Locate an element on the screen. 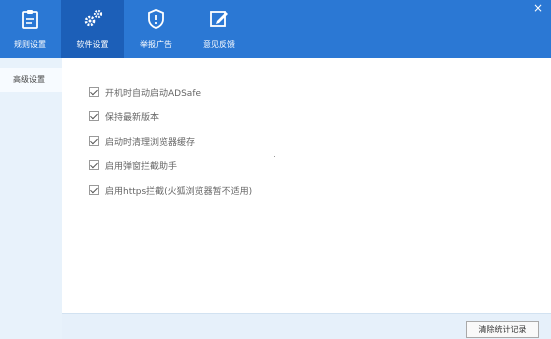 This screenshot has height=339, width=551. shield-icon is located at coordinates (156, 19).